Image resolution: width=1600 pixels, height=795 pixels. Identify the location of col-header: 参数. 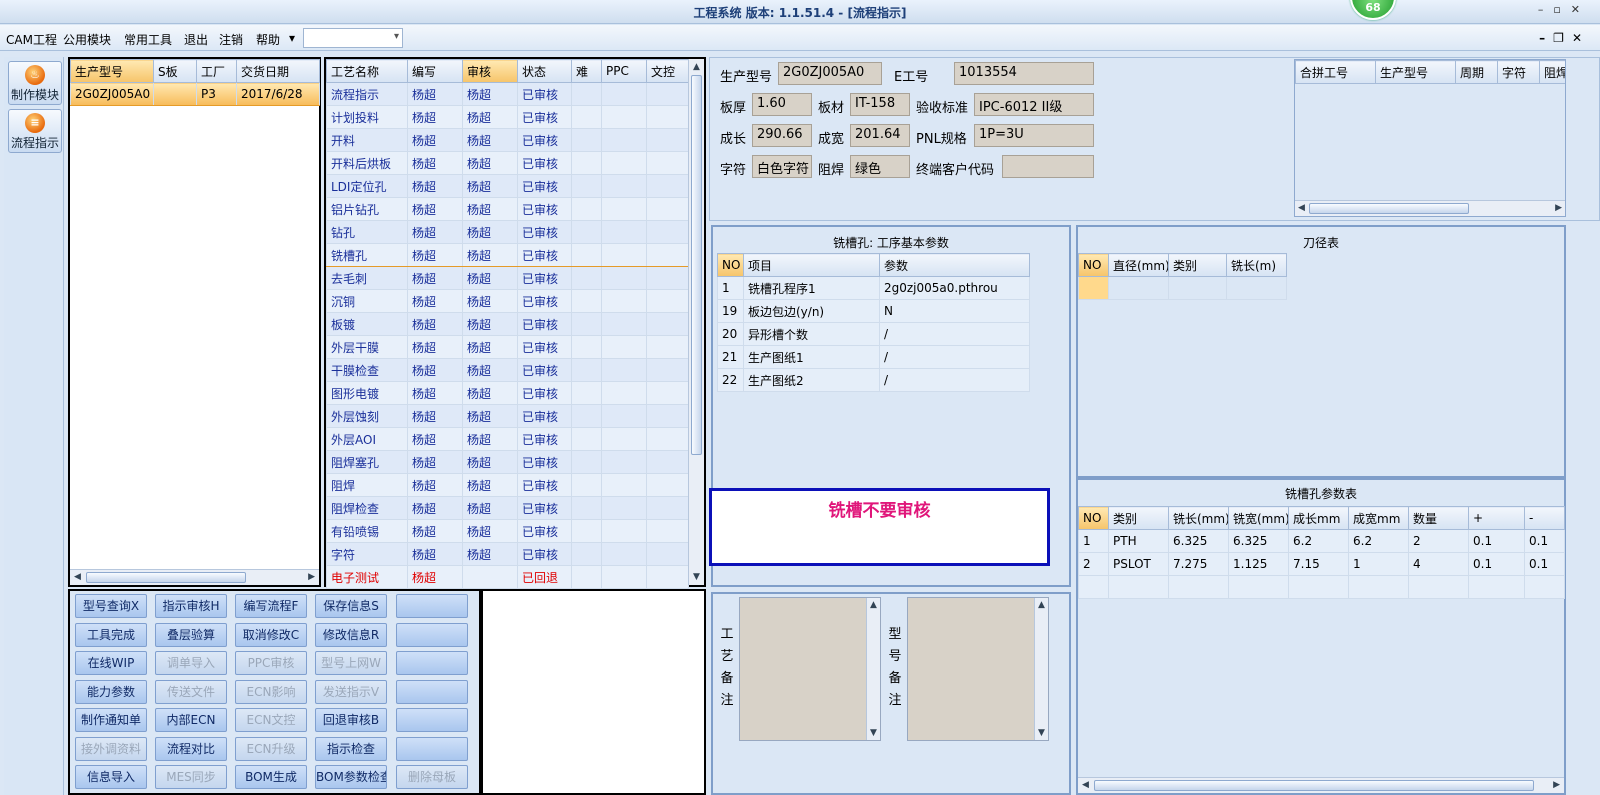
(954, 265).